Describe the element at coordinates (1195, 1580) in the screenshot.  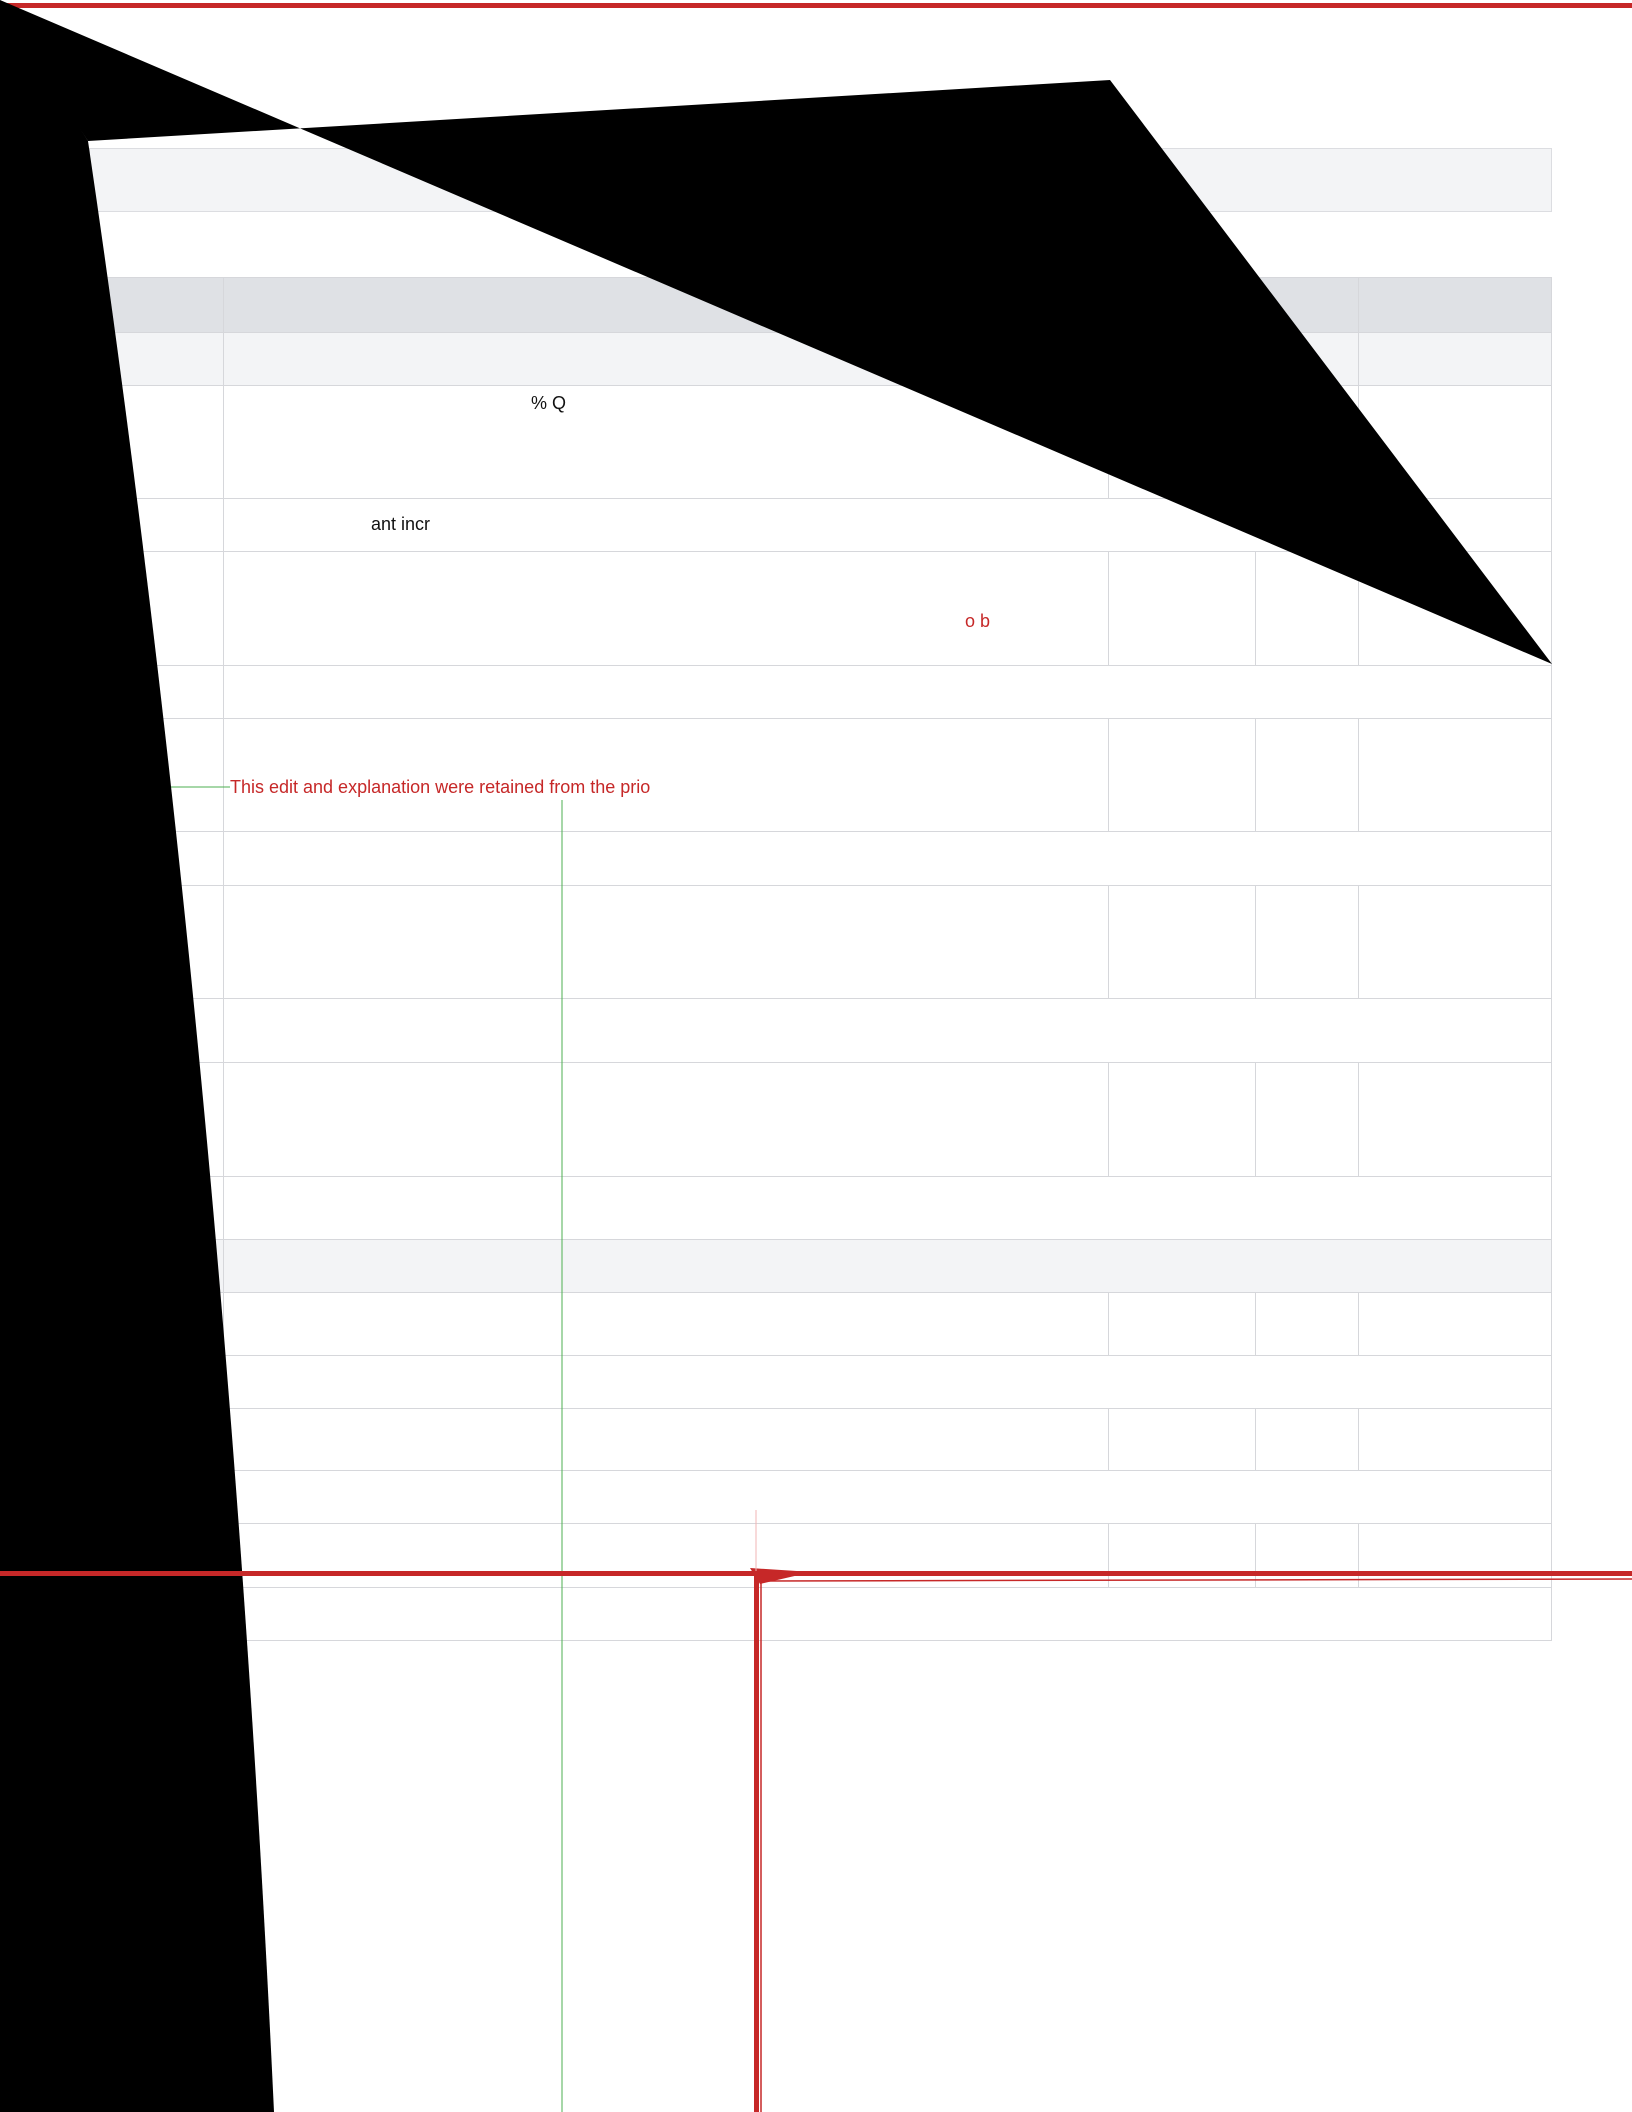
I see `red-line-horizontal-thin` at that location.